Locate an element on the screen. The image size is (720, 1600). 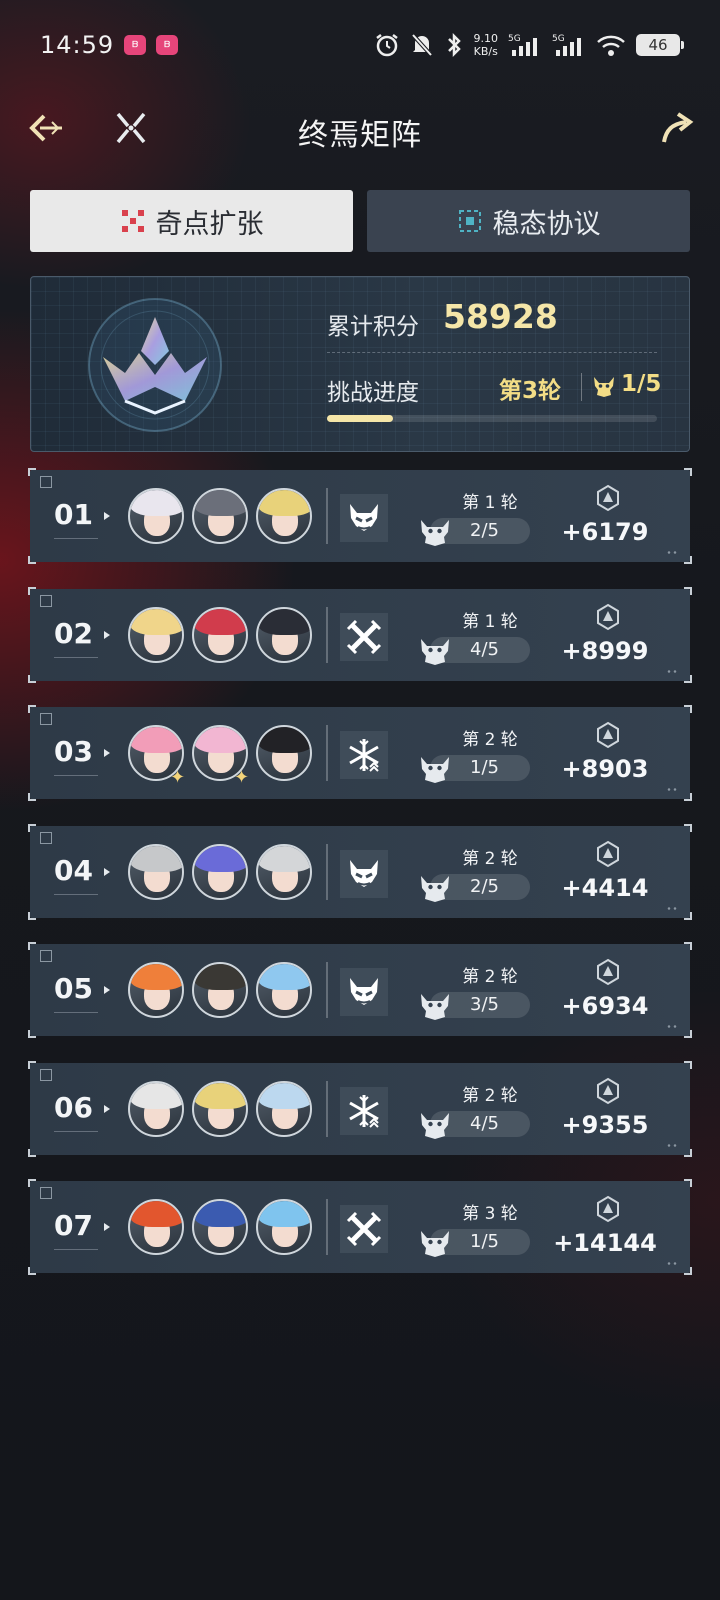
battery-indicator: 46 is located at coordinates (660, 45).